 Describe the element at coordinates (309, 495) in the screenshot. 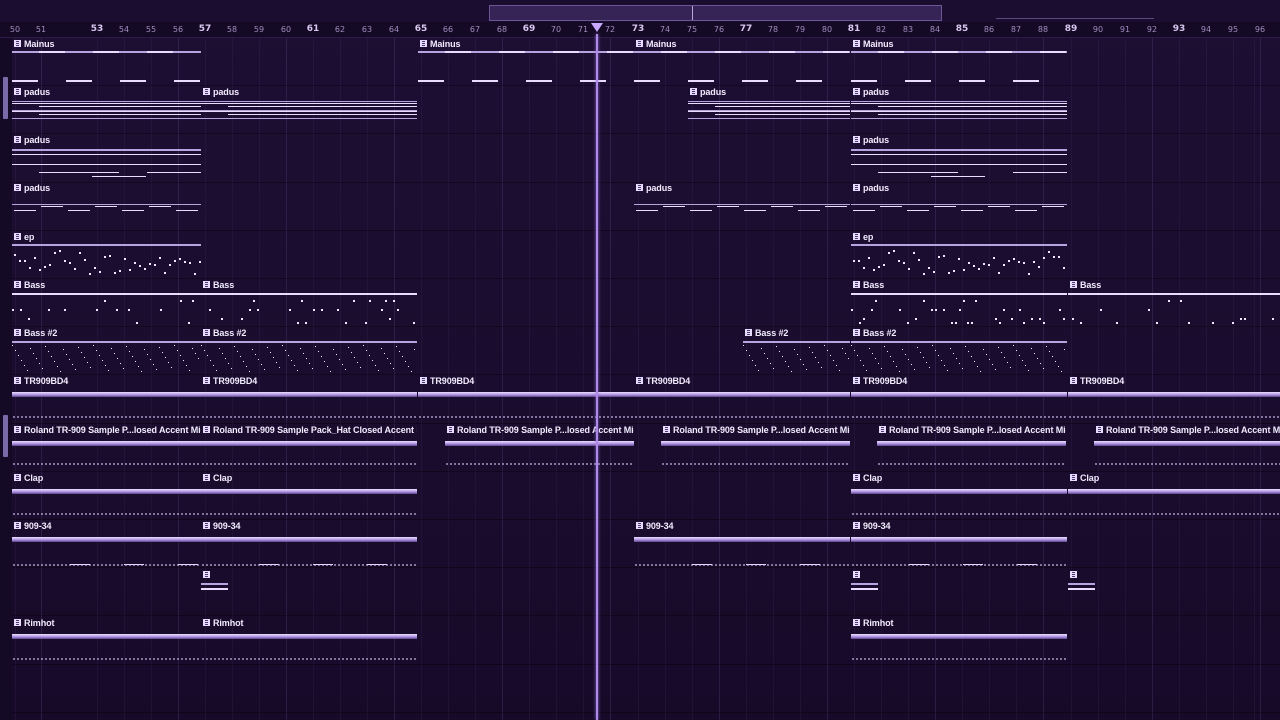

I see `pattern-clip: Clap` at that location.